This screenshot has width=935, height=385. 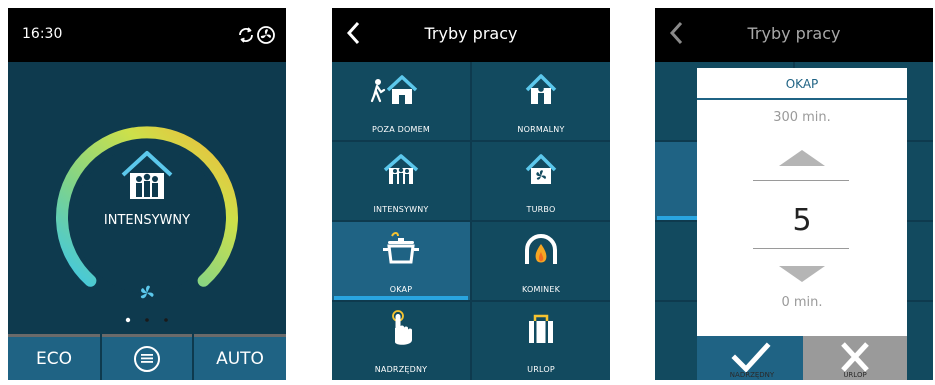 What do you see at coordinates (541, 328) in the screenshot?
I see `suitcase-icon` at bounding box center [541, 328].